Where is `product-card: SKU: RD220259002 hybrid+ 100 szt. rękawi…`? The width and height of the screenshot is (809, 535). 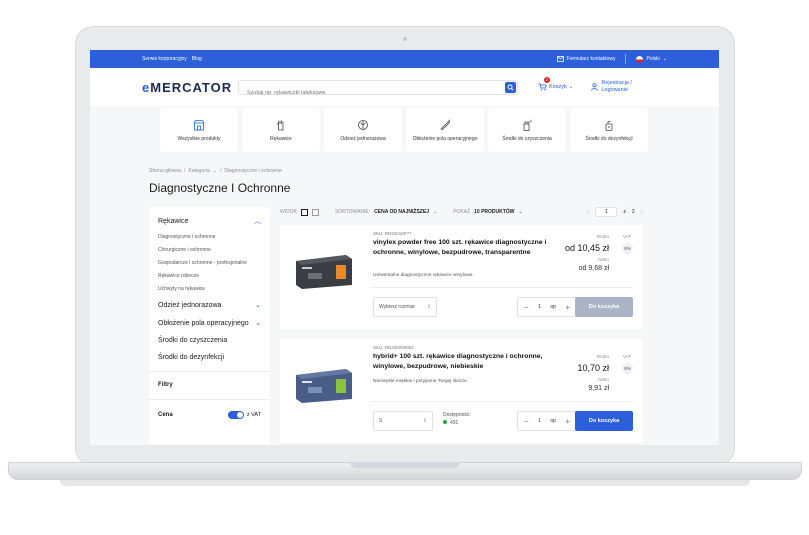
product-card: SKU: RD220259002 hybrid+ 100 szt. rękawi… is located at coordinates (461, 391).